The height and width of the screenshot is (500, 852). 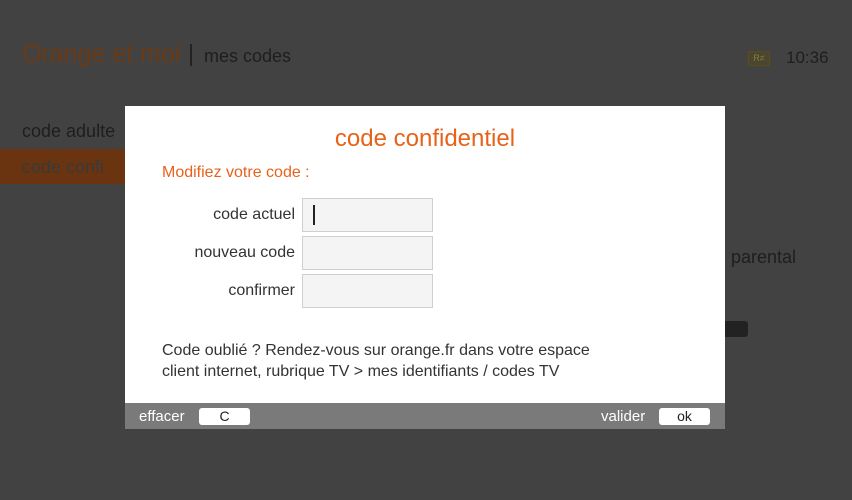 What do you see at coordinates (759, 58) in the screenshot?
I see `ratio-badge-icon: R≠` at bounding box center [759, 58].